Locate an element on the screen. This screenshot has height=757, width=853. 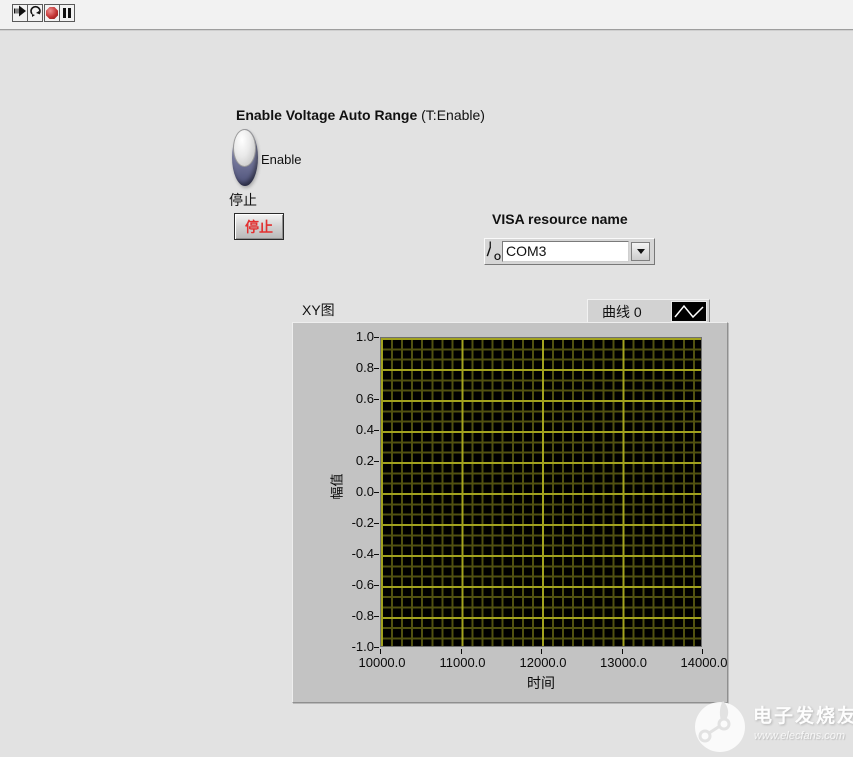
visa-resource-combo: I / O COM3 is located at coordinates (569, 251).